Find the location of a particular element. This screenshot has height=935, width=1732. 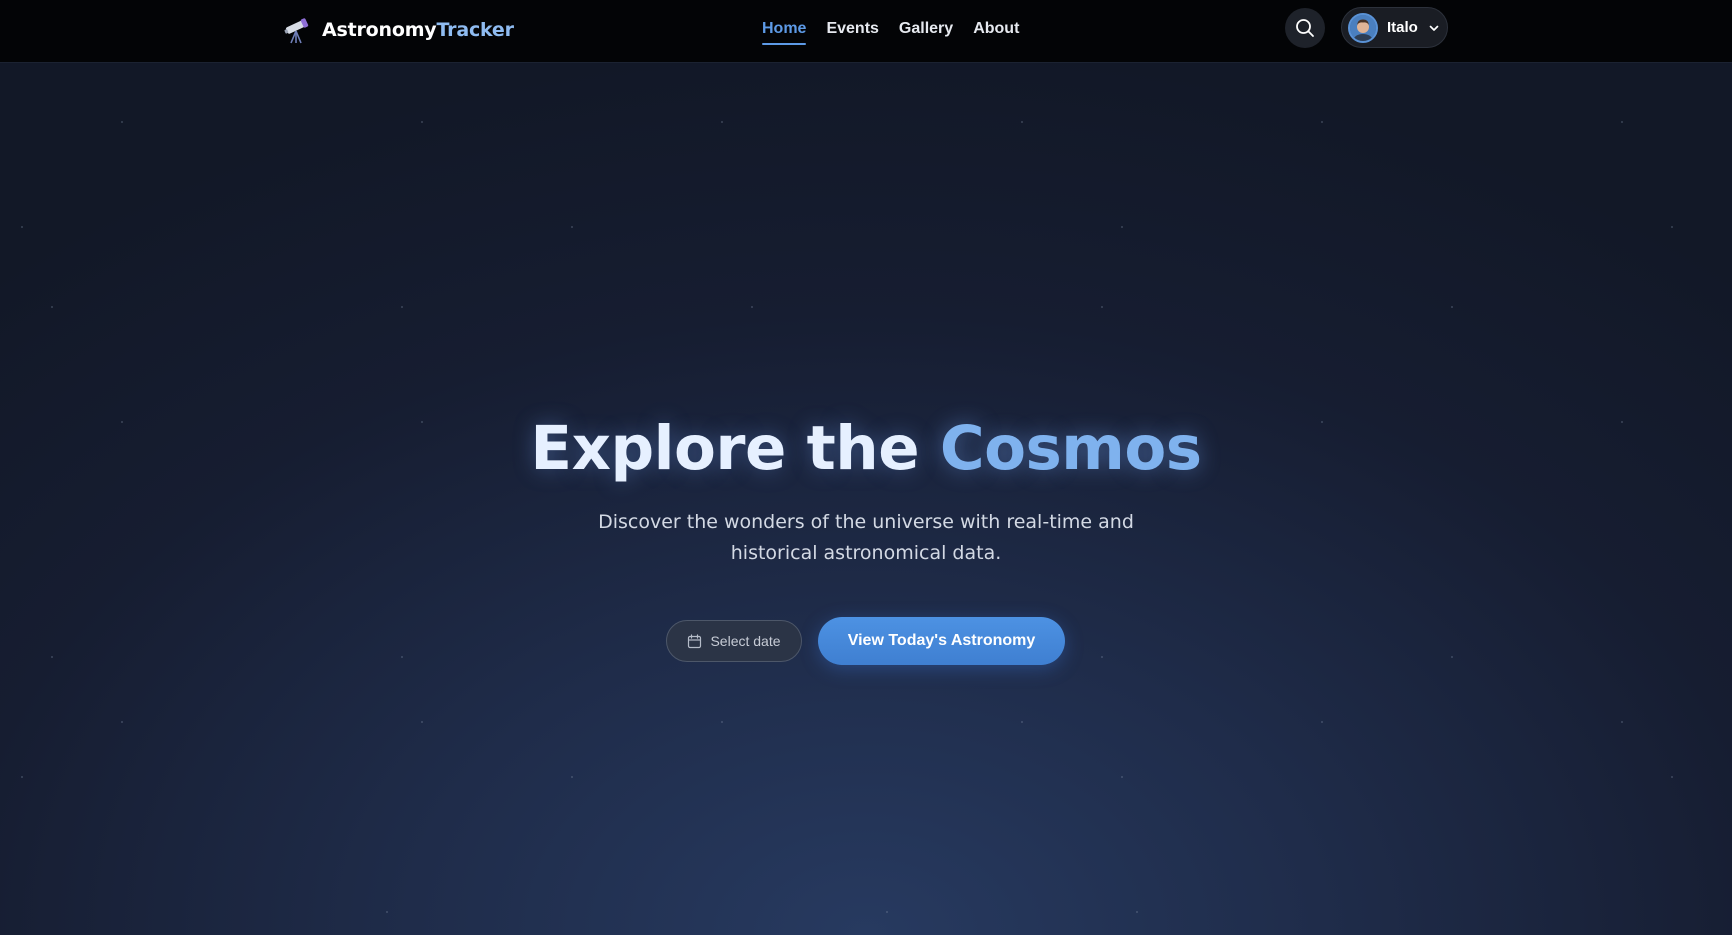

view-today-astronomy-button: View Today's Astronomy is located at coordinates (941, 641).